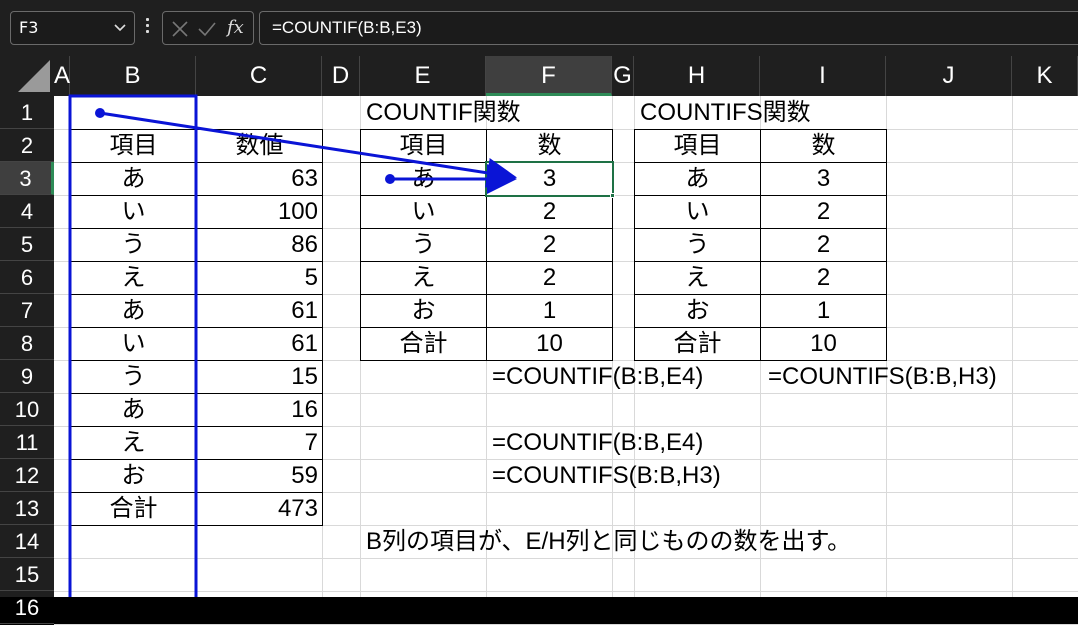 The height and width of the screenshot is (625, 1078). I want to click on confirm-icon, so click(207, 29).